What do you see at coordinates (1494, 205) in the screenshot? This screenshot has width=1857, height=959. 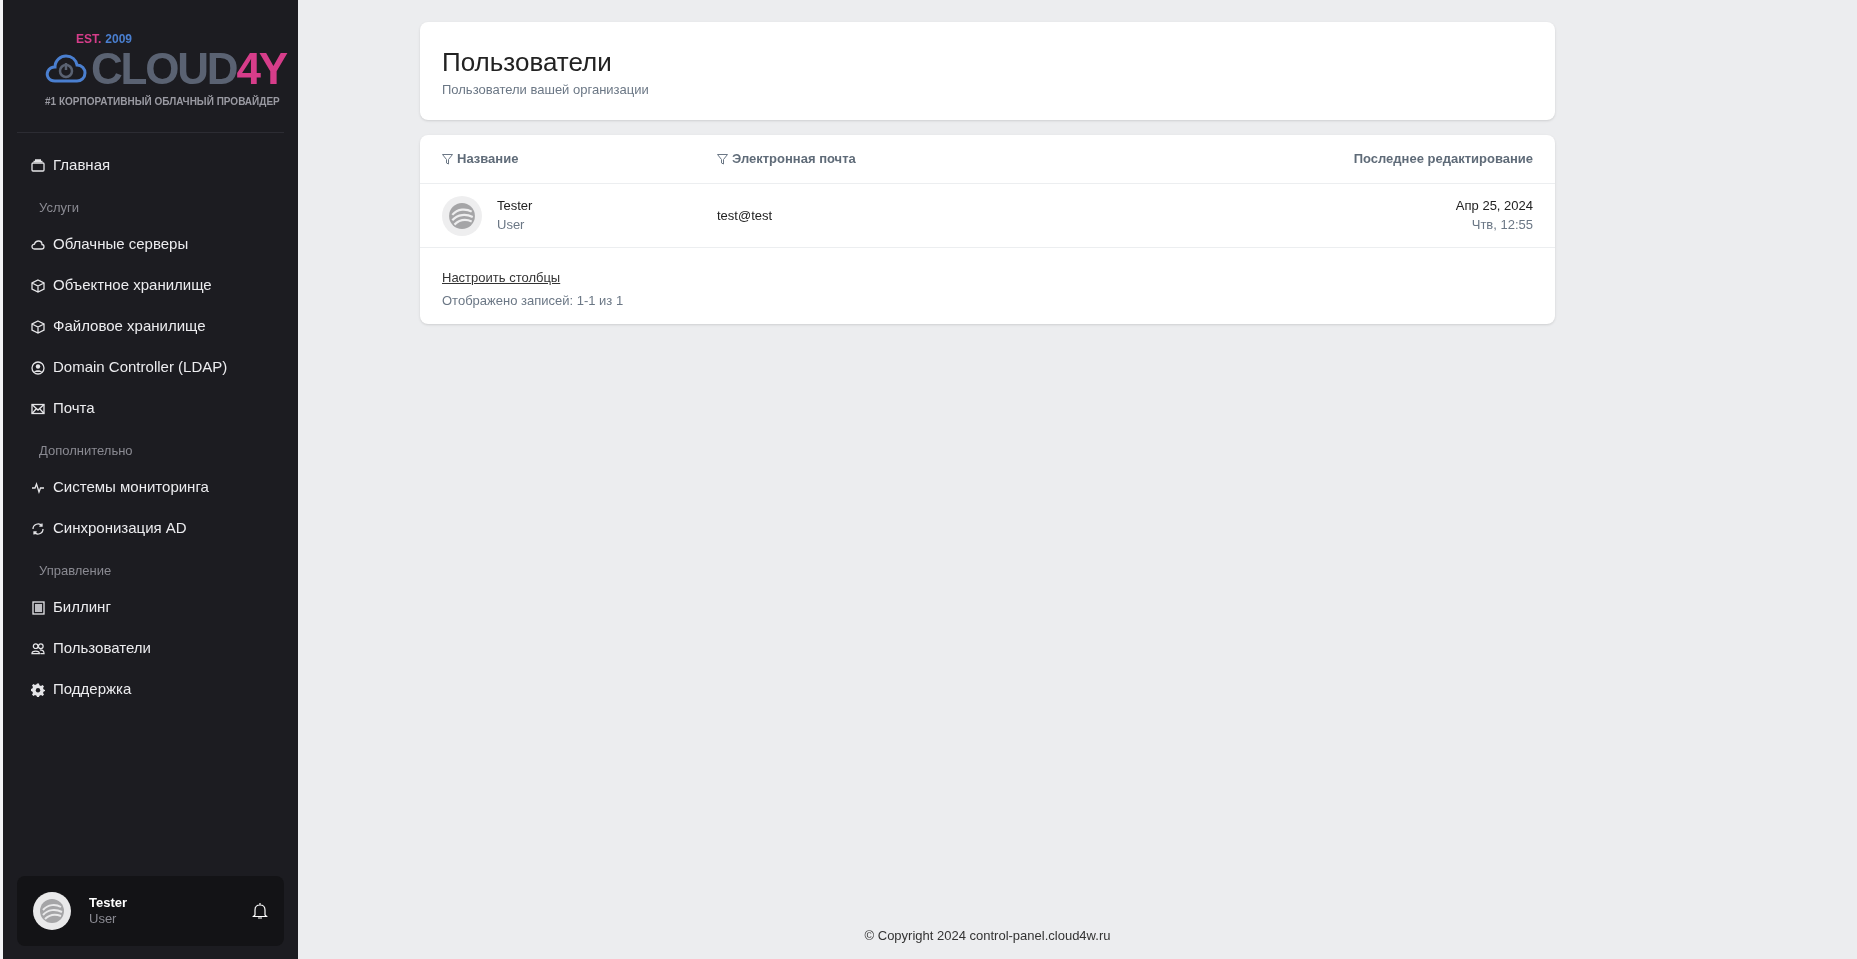 I see `date-text: Апр 25, 2024` at bounding box center [1494, 205].